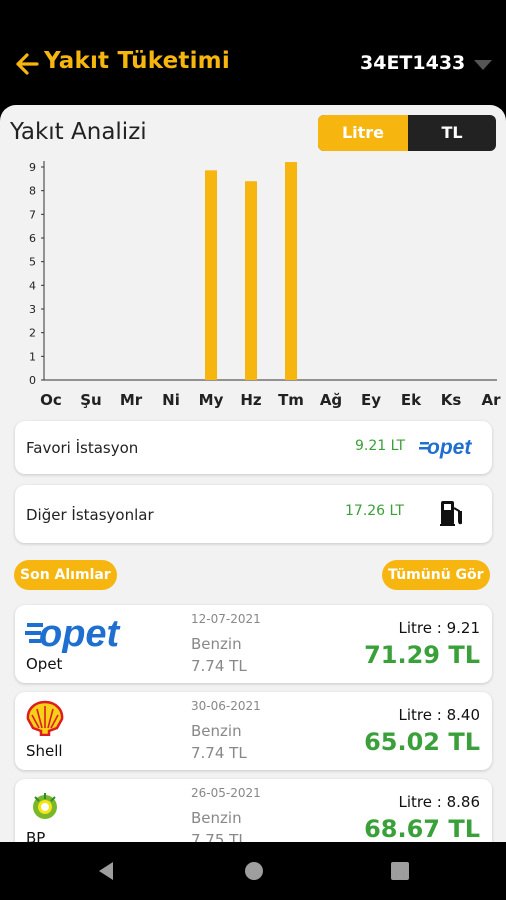 This screenshot has width=506, height=900. What do you see at coordinates (90, 515) in the screenshot?
I see `other-stations-label: Diğer İstasyonlar` at bounding box center [90, 515].